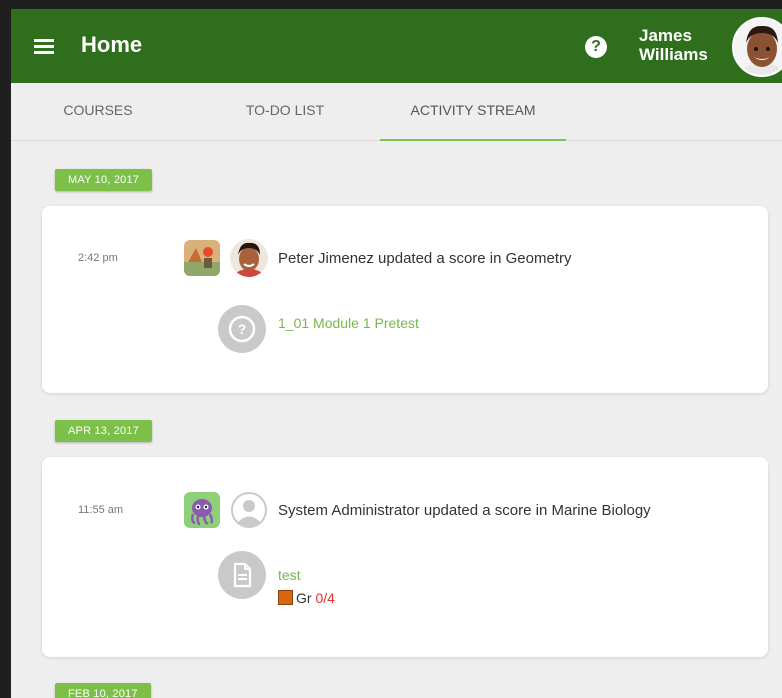 The image size is (782, 698). What do you see at coordinates (665, 35) in the screenshot?
I see `user-first-name: James` at bounding box center [665, 35].